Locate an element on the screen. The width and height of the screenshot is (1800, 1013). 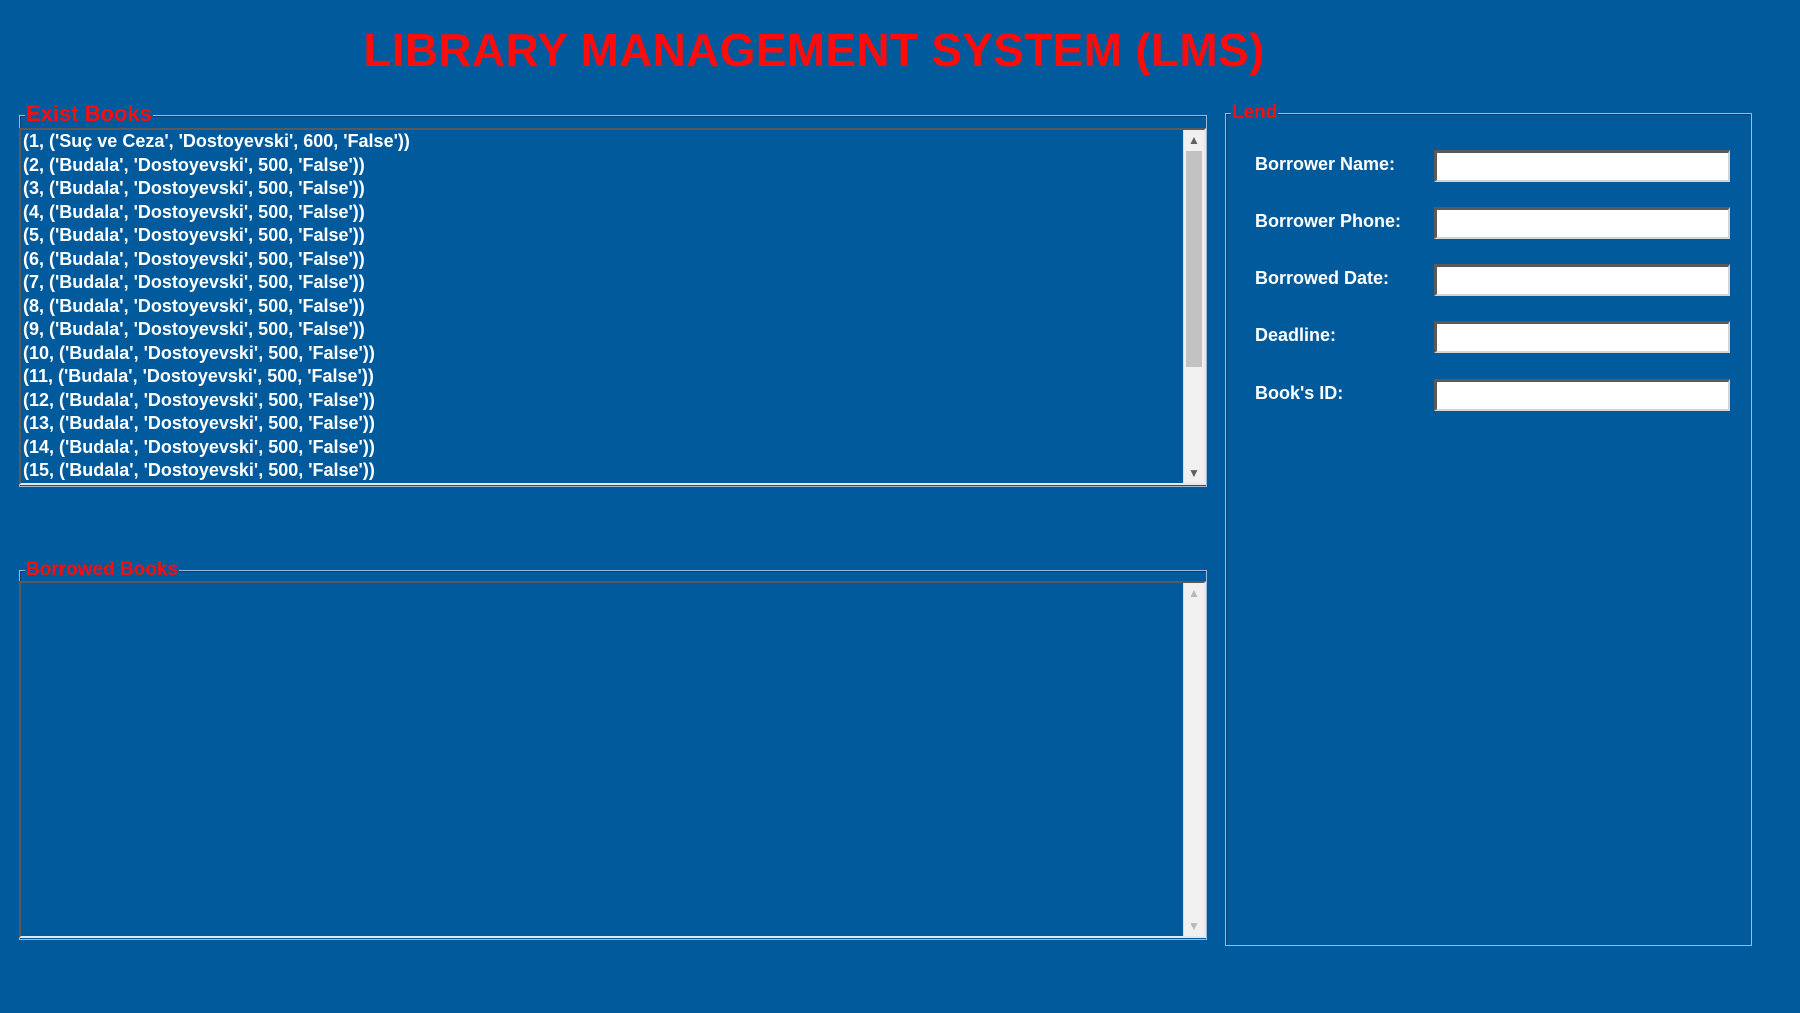
borrower-name-label: Borrower Name: is located at coordinates (1325, 164).